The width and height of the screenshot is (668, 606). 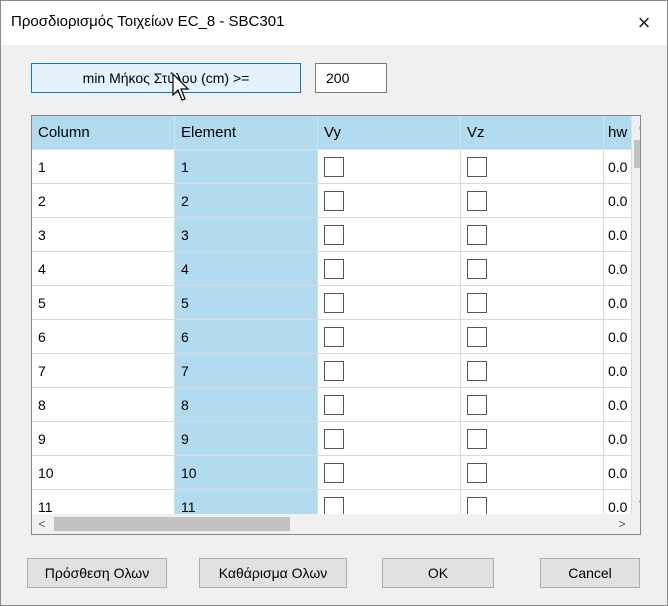 I want to click on table-row: 8 8 0.0, so click(x=332, y=405).